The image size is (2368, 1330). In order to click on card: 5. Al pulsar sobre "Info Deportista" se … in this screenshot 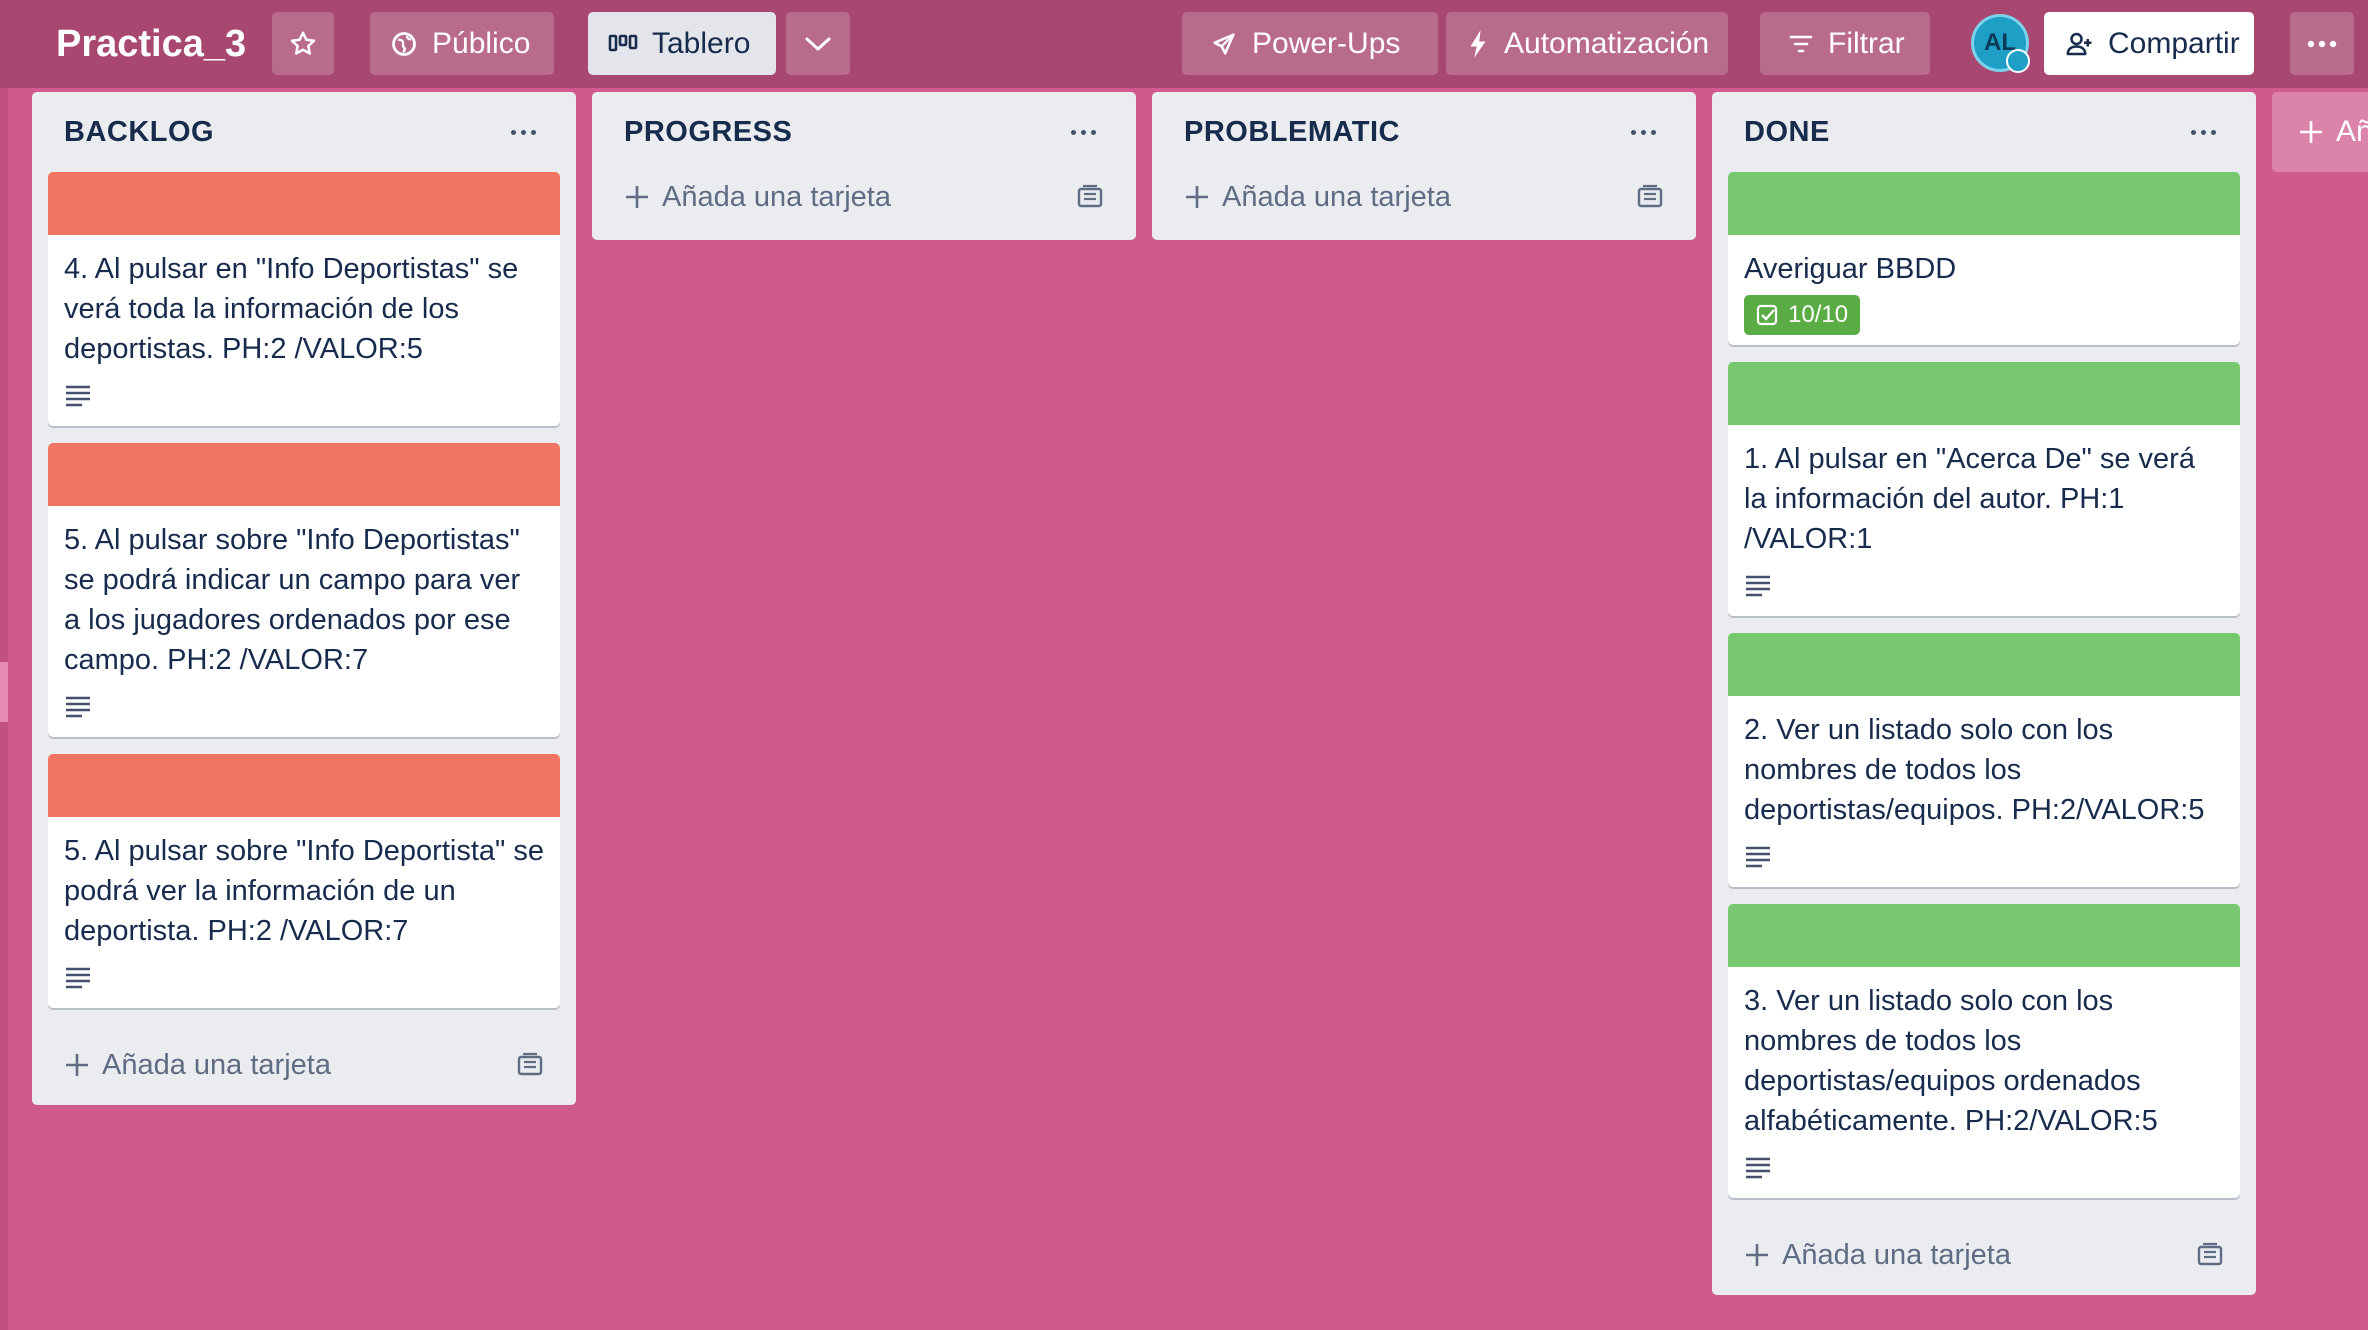, I will do `click(304, 881)`.